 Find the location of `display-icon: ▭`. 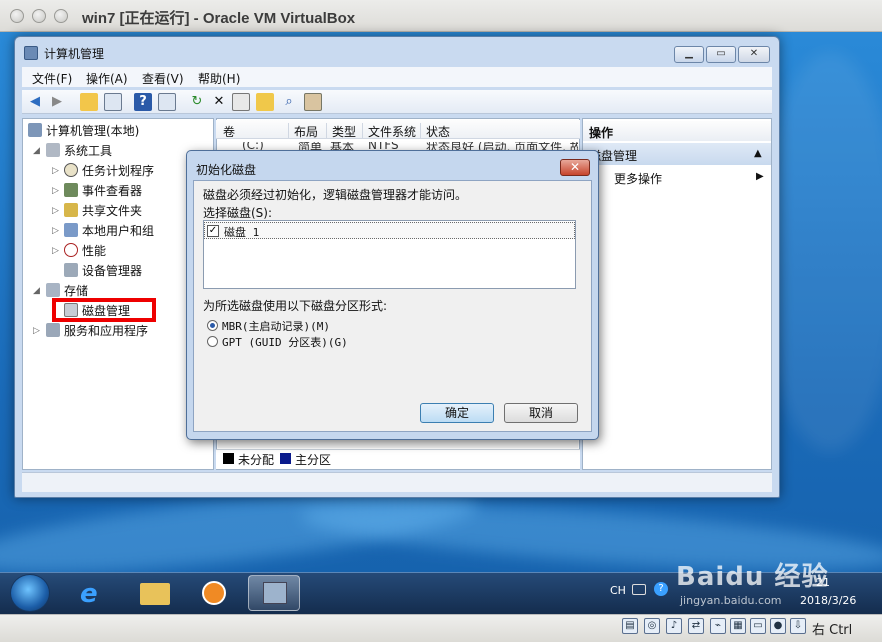

display-icon: ▭ is located at coordinates (758, 626).